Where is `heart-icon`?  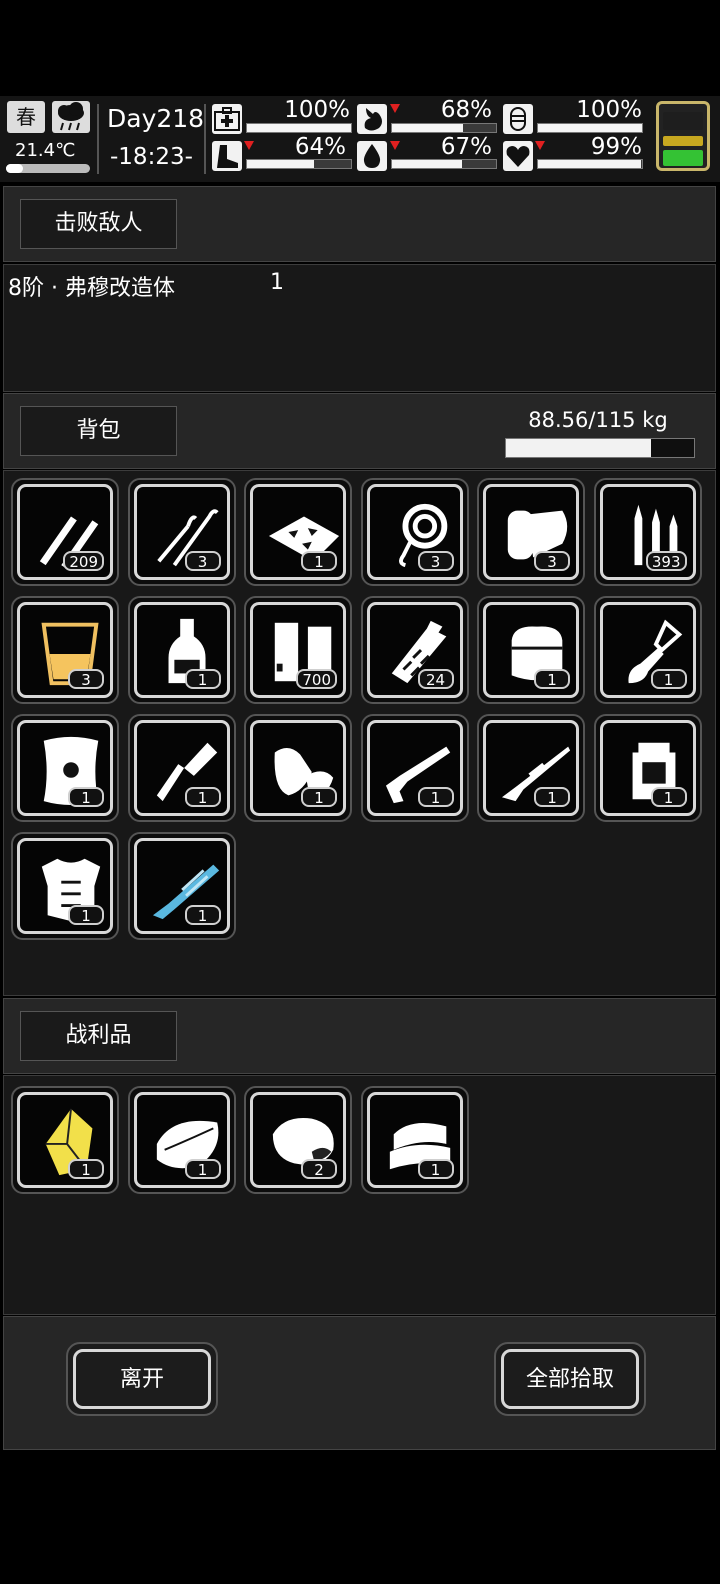 heart-icon is located at coordinates (518, 156).